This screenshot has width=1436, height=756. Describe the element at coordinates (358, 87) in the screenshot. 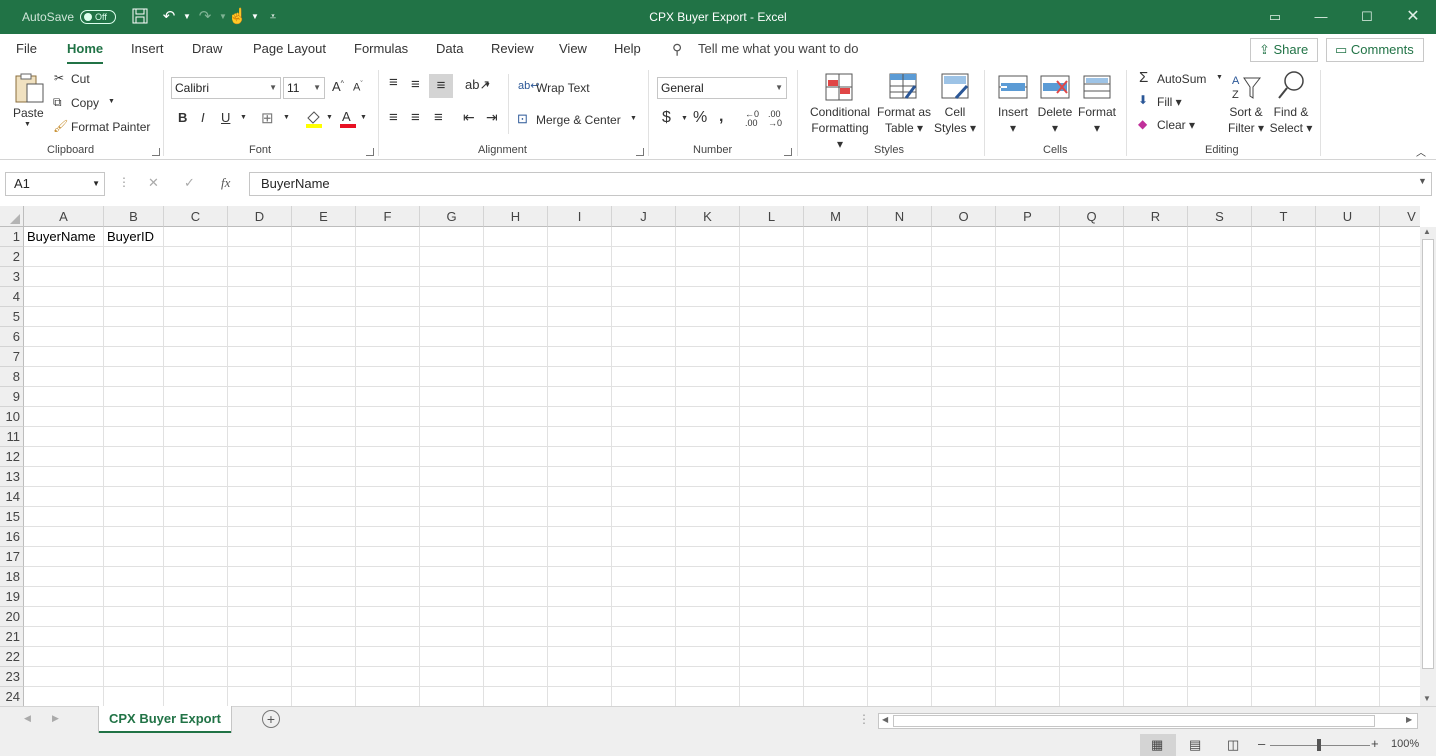

I see `decrease-font-icon: Aˇ` at that location.